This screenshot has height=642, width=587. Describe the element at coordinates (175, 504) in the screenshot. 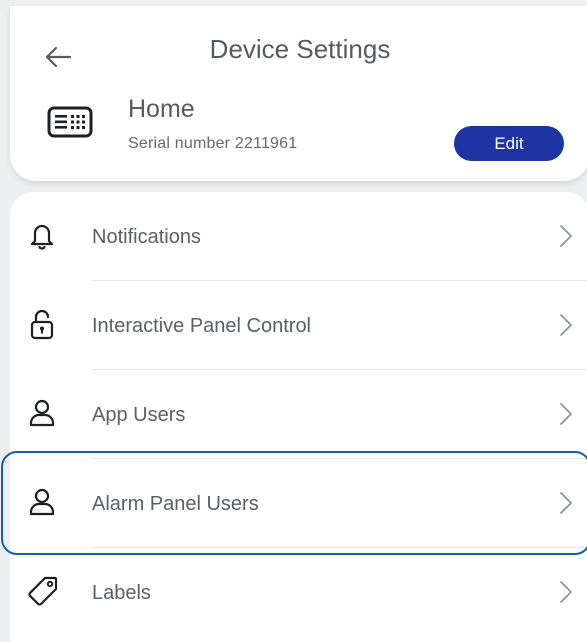

I see `menu-item-label: Alarm Panel Users` at that location.